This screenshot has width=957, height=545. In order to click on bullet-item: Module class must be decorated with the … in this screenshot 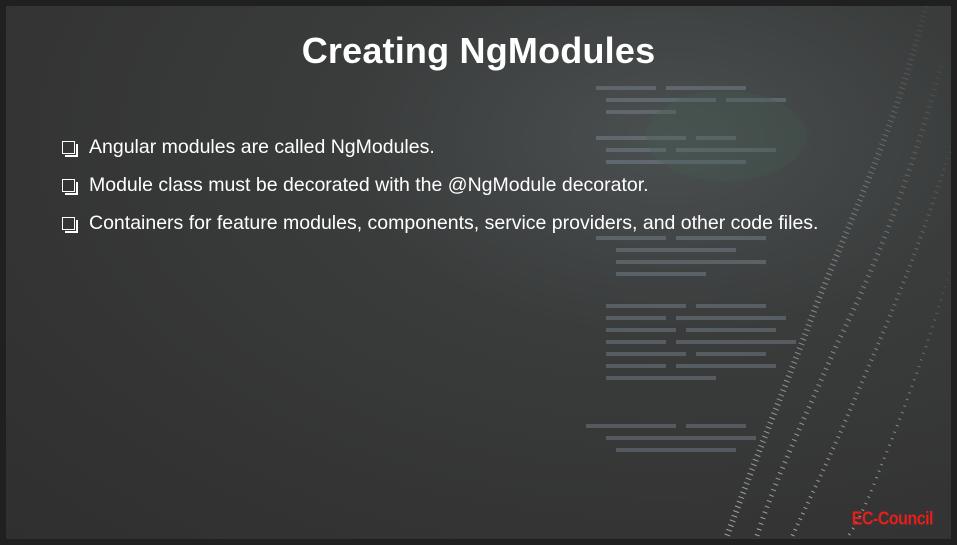, I will do `click(440, 185)`.